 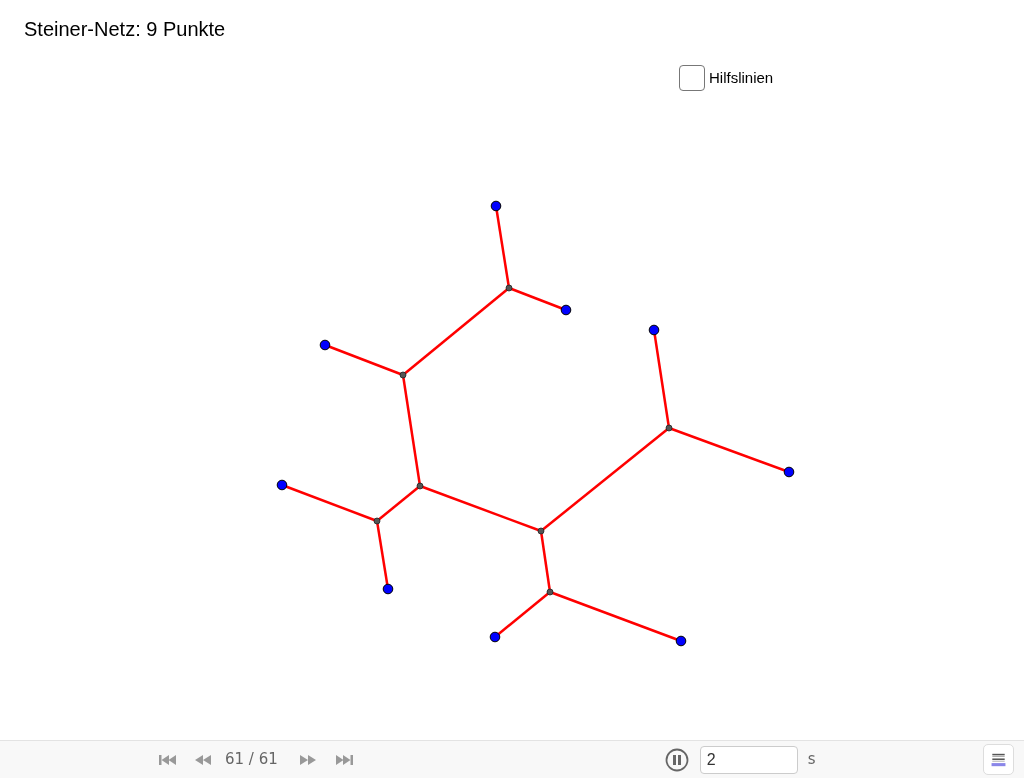 I want to click on rewind-icon, so click(x=203, y=759).